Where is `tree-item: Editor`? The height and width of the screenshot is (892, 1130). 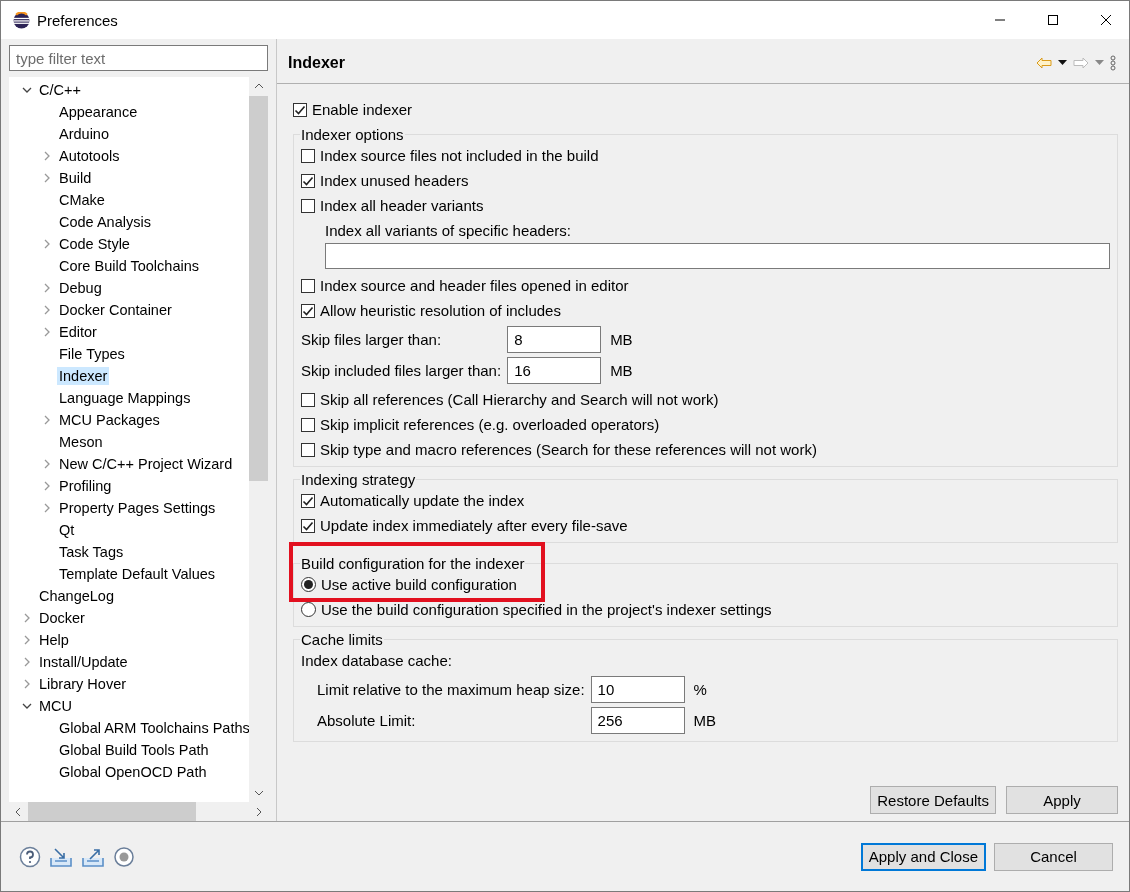
tree-item: Editor is located at coordinates (78, 332).